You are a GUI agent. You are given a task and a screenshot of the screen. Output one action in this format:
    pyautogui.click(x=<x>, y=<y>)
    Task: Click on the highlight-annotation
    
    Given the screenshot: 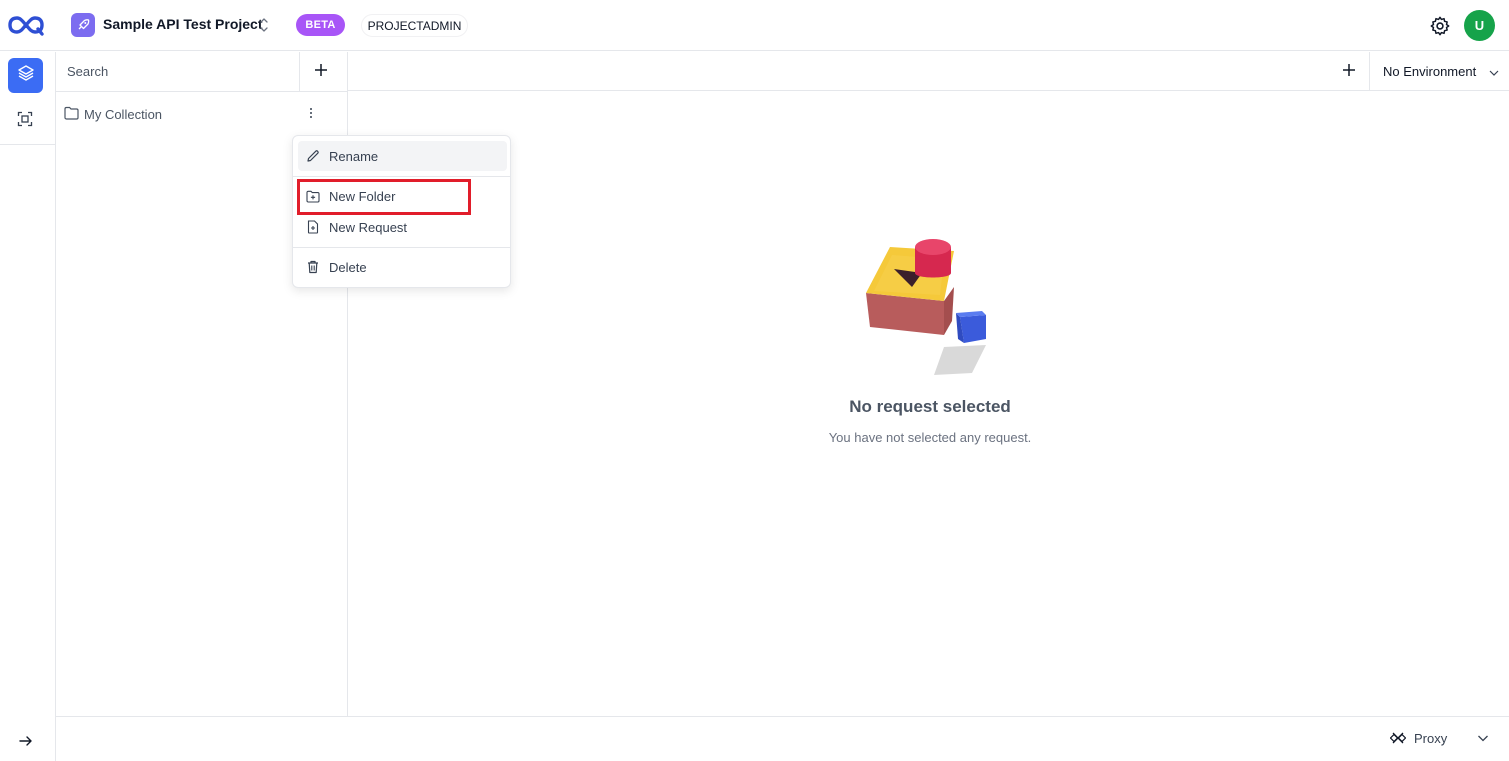 What is the action you would take?
    pyautogui.click(x=384, y=197)
    